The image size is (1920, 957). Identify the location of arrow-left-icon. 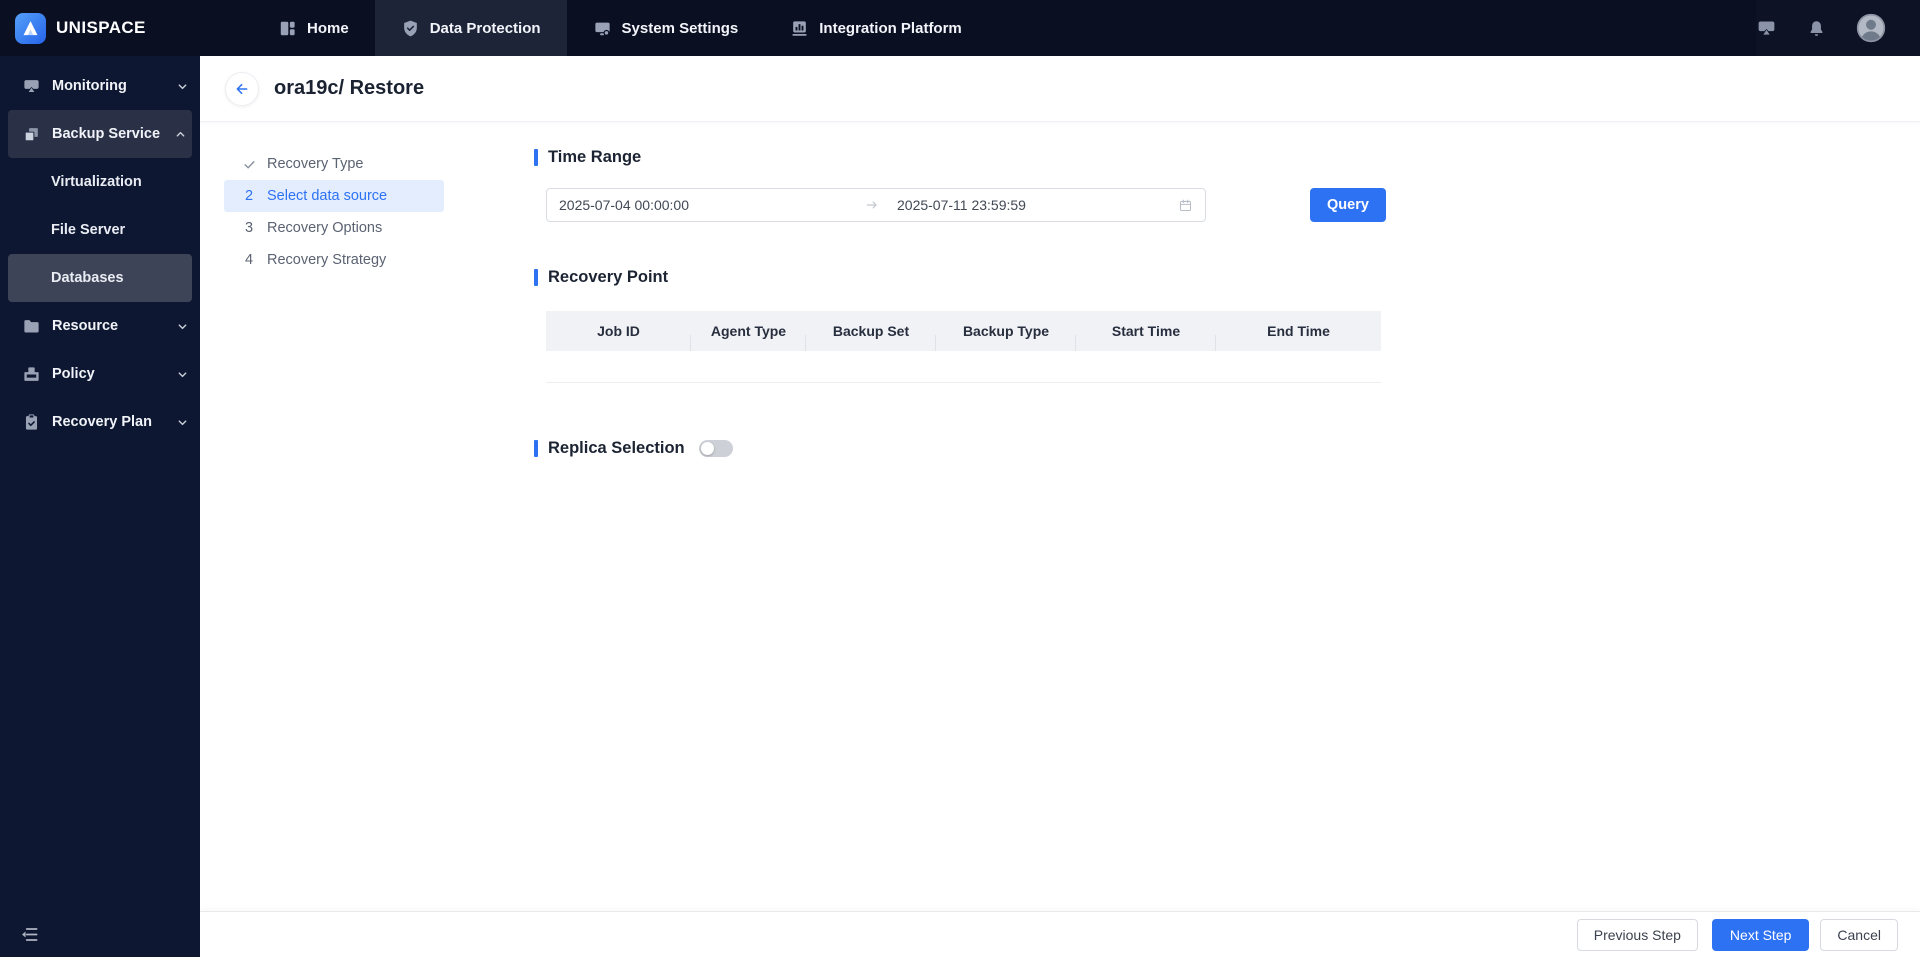
(242, 88).